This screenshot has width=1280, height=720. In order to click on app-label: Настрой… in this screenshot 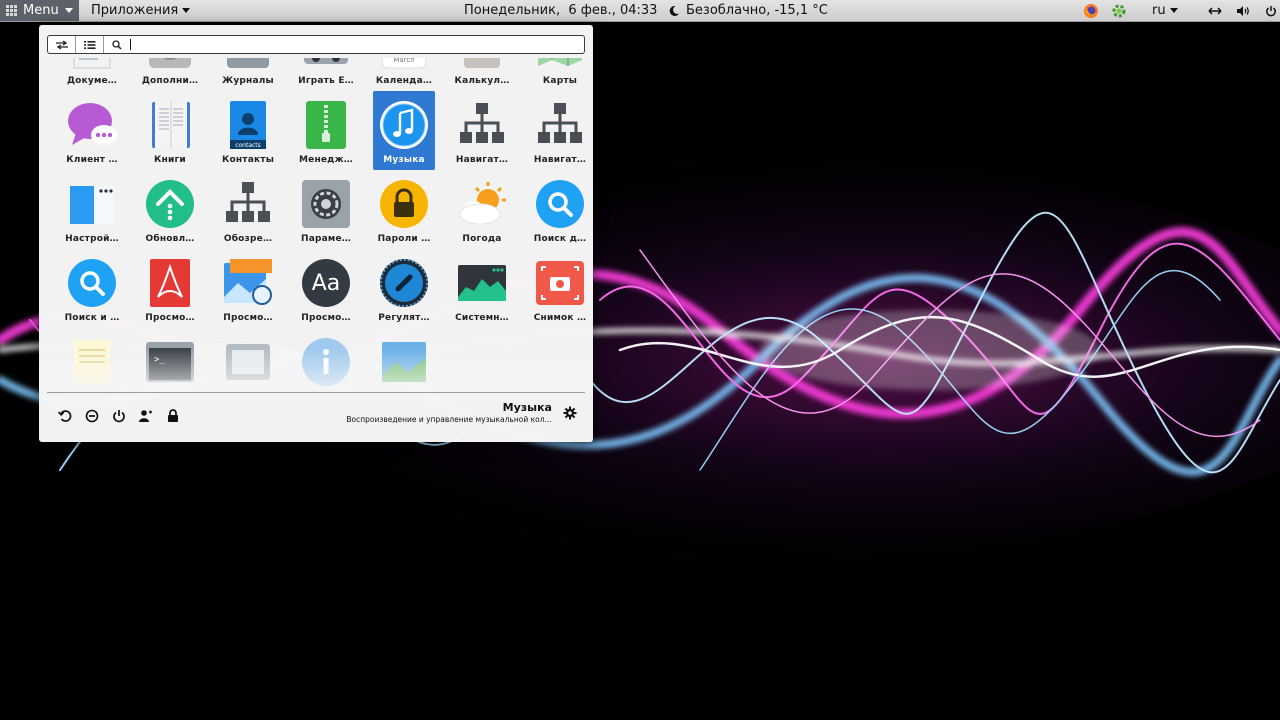, I will do `click(92, 239)`.